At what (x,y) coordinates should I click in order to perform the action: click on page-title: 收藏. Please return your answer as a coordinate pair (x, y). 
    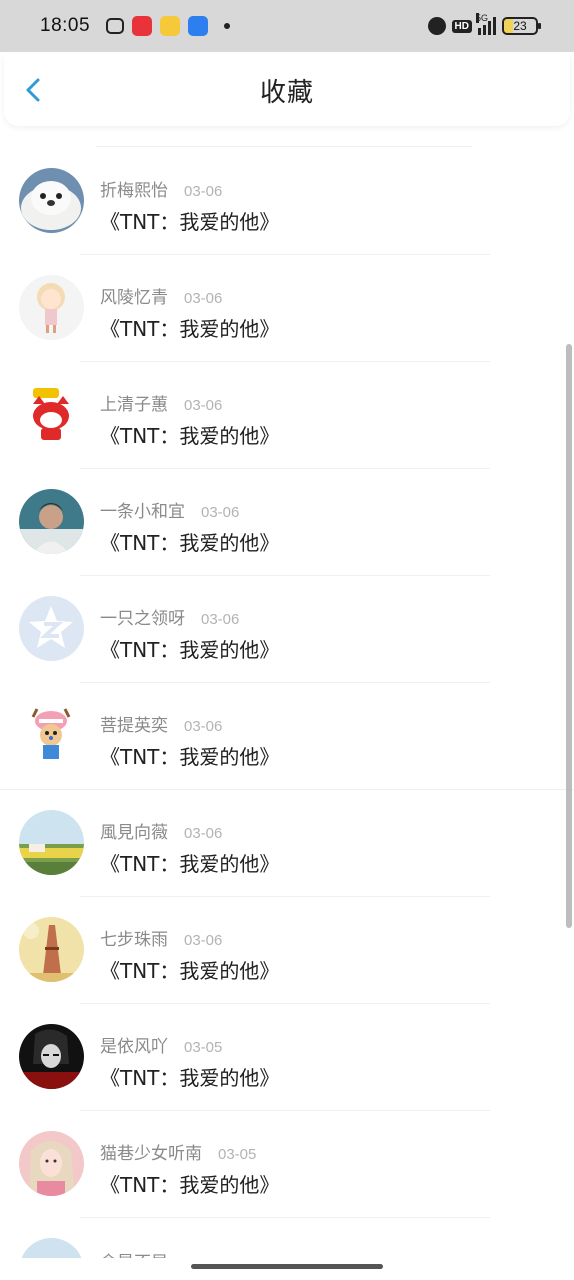
    Looking at the image, I should click on (286, 92).